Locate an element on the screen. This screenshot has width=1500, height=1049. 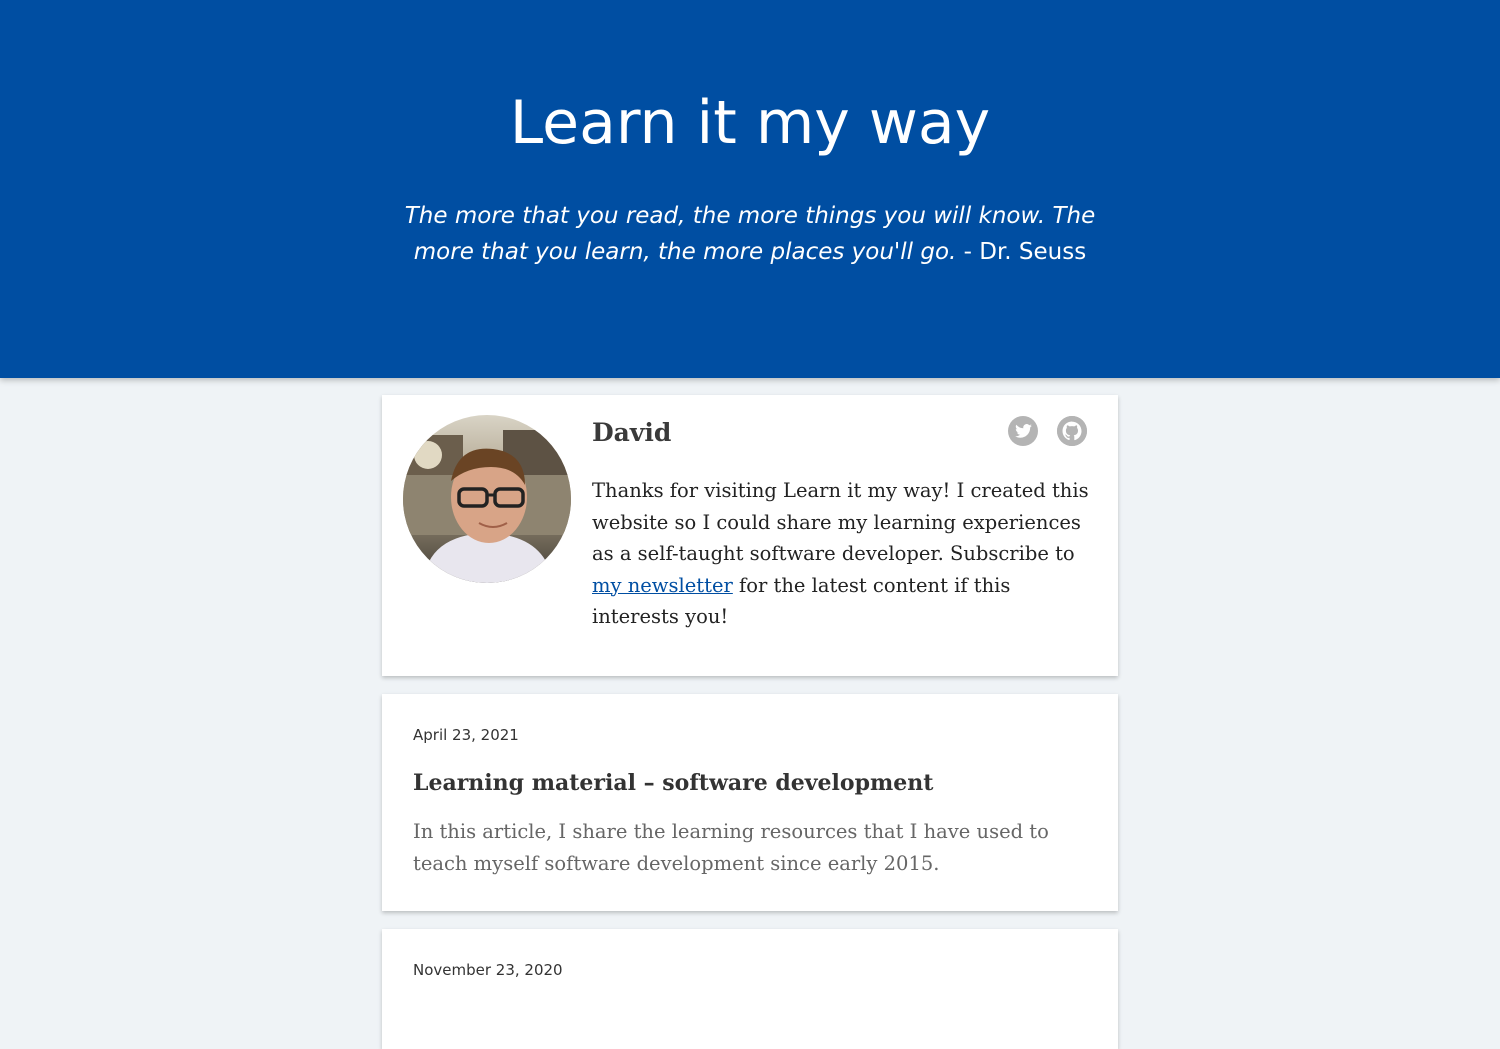
github-icon is located at coordinates (1072, 431).